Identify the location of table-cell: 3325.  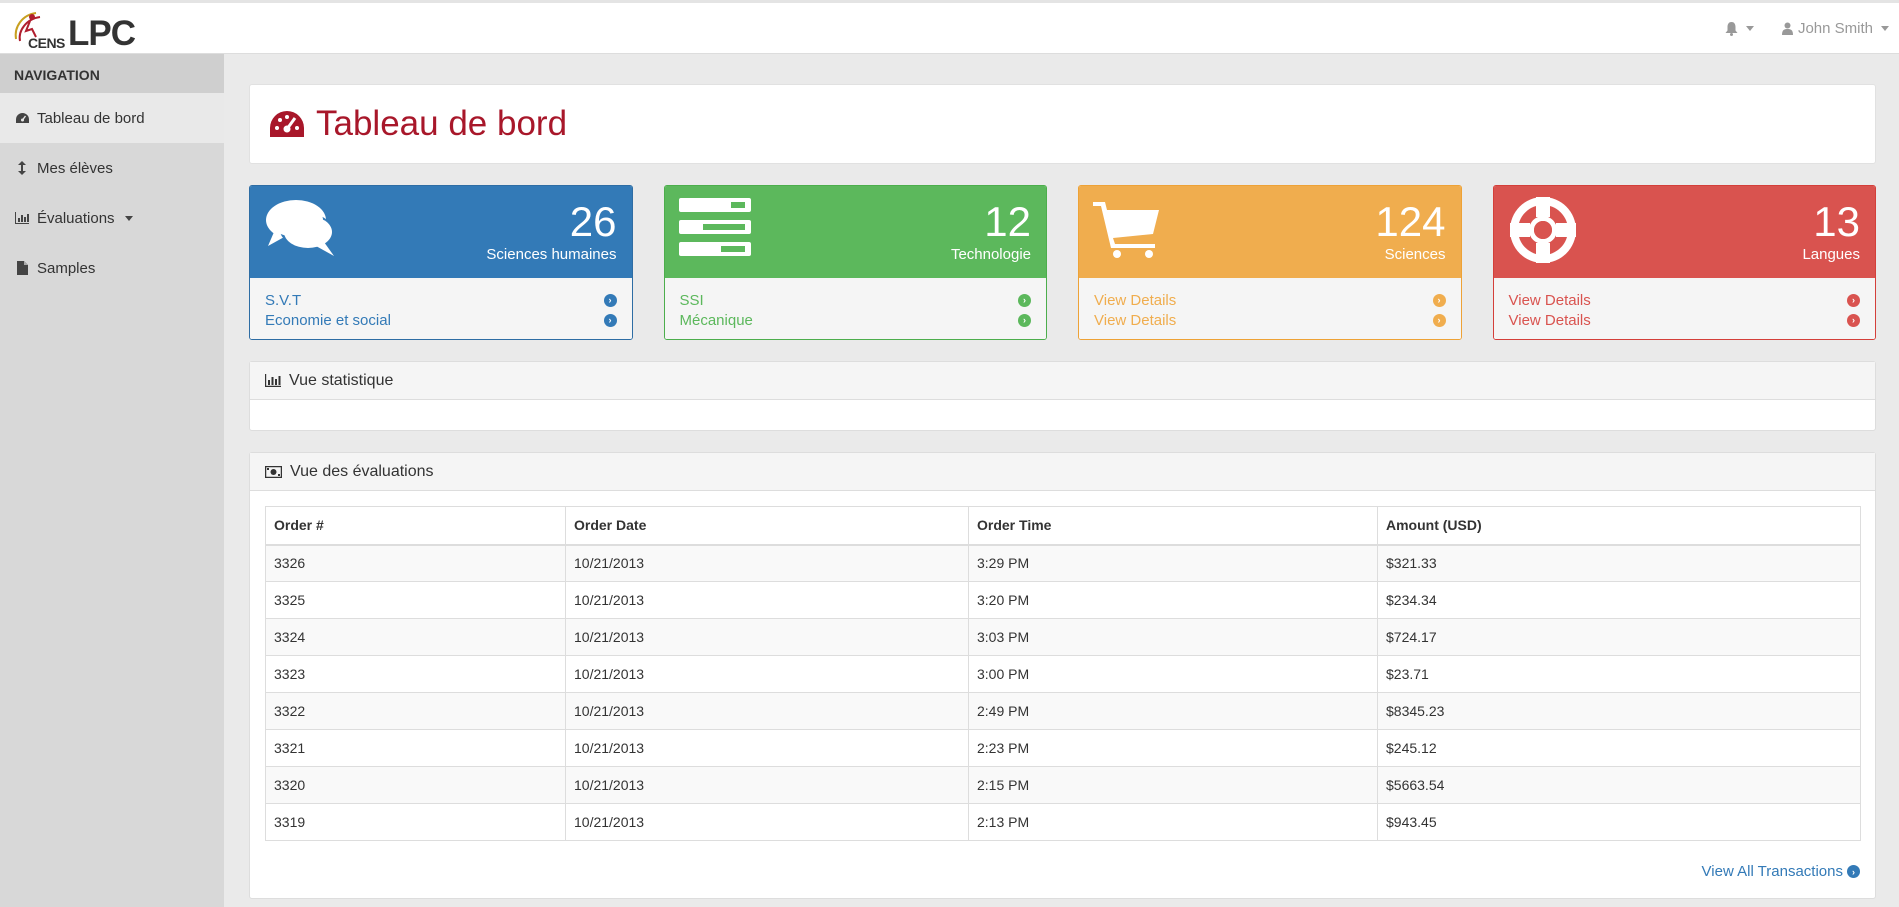
(415, 600).